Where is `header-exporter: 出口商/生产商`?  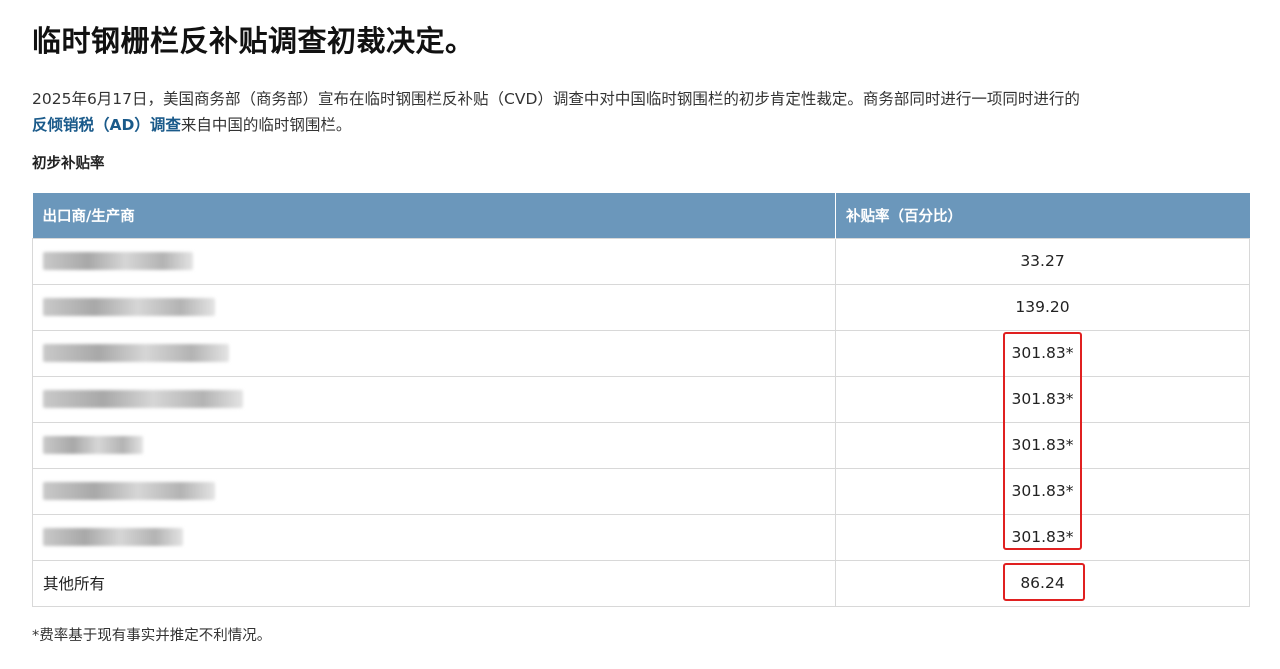
header-exporter: 出口商/生产商 is located at coordinates (434, 215).